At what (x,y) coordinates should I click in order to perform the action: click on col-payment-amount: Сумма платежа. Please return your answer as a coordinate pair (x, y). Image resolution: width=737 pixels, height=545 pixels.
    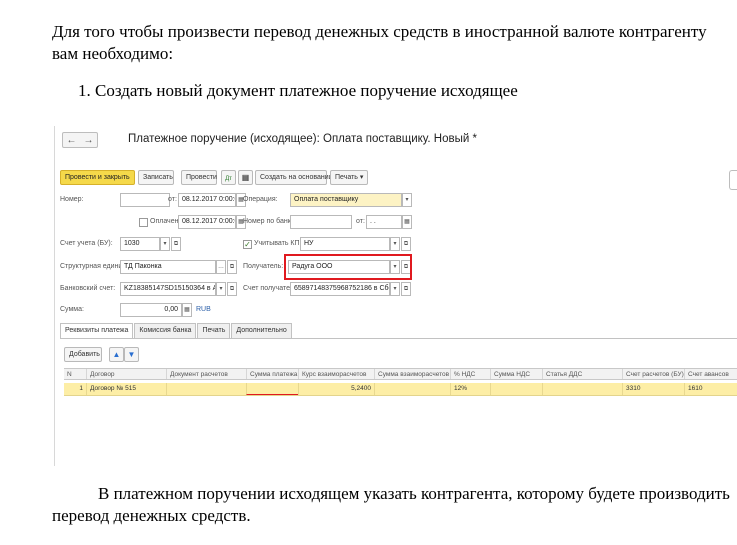
    Looking at the image, I should click on (272, 374).